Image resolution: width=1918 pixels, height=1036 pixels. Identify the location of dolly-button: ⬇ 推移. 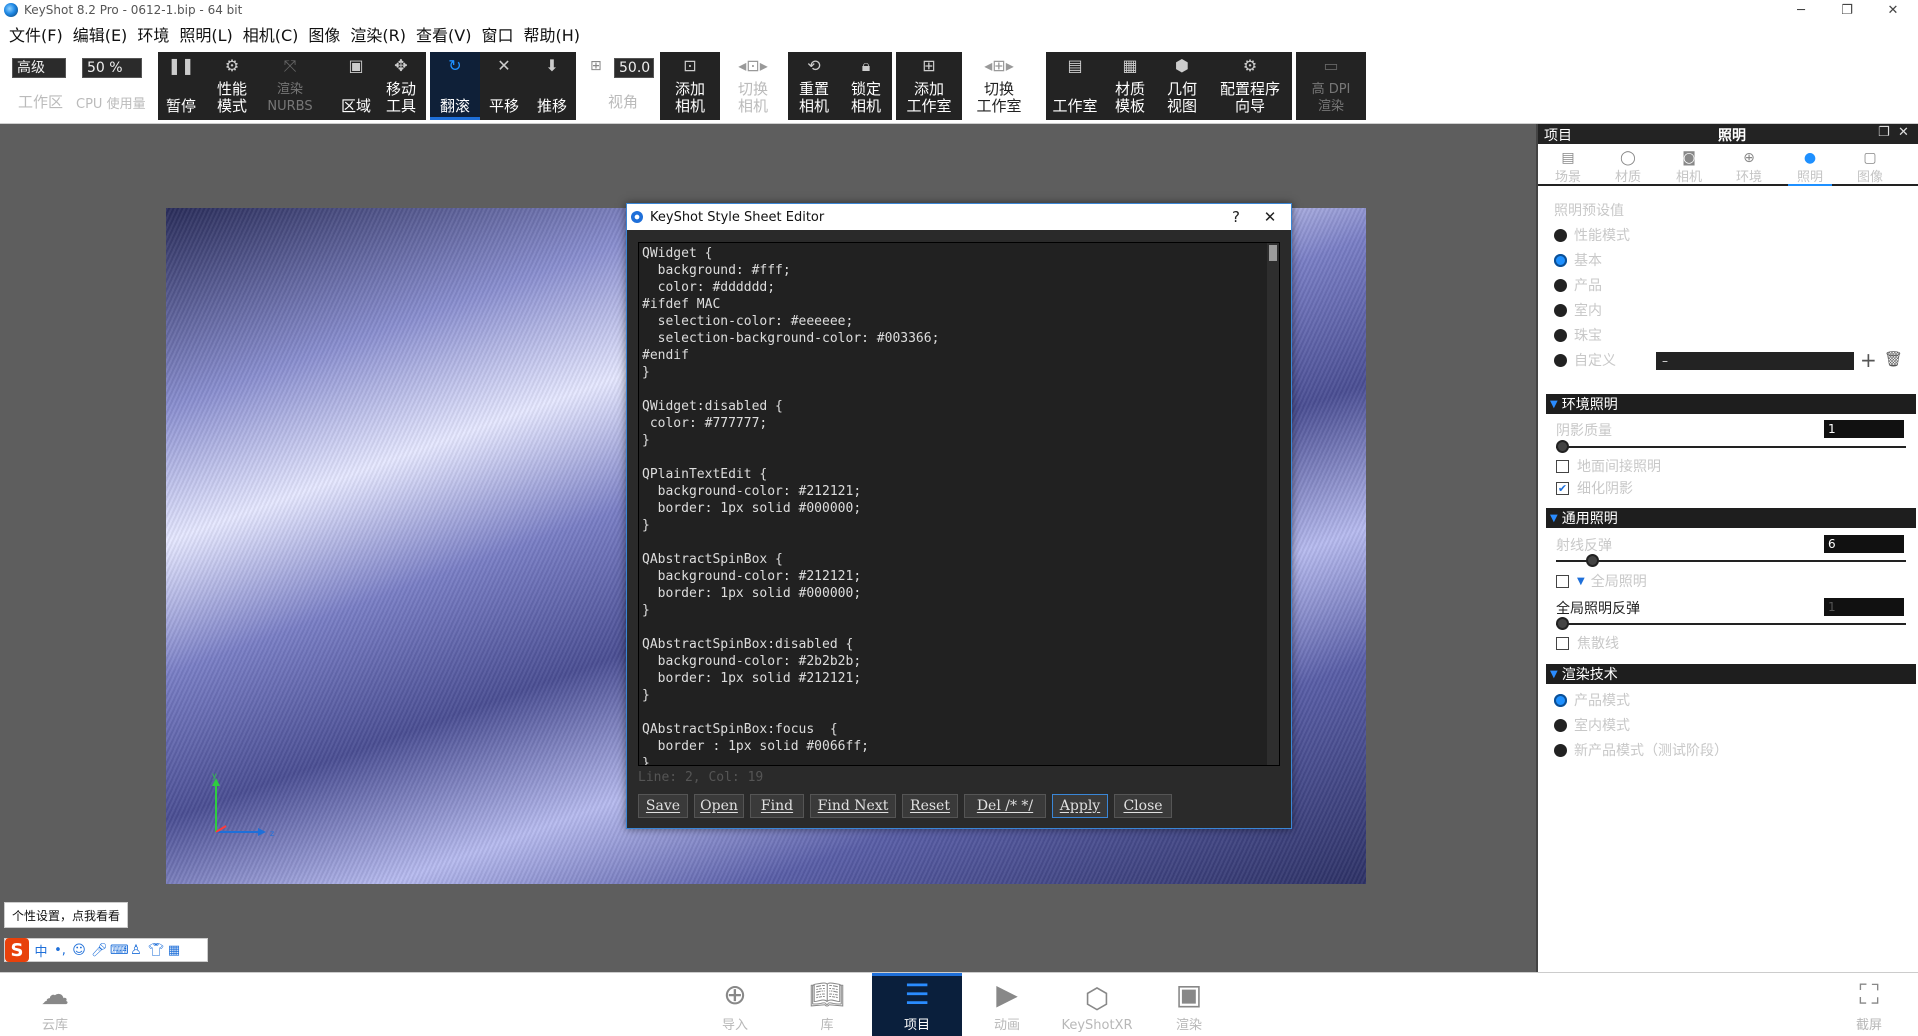
(552, 86).